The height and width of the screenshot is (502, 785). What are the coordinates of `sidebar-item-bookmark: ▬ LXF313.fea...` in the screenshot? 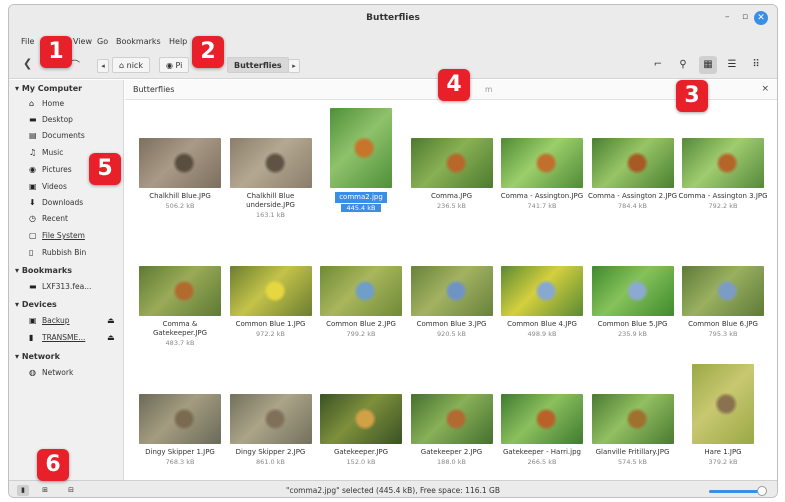 It's located at (60, 286).